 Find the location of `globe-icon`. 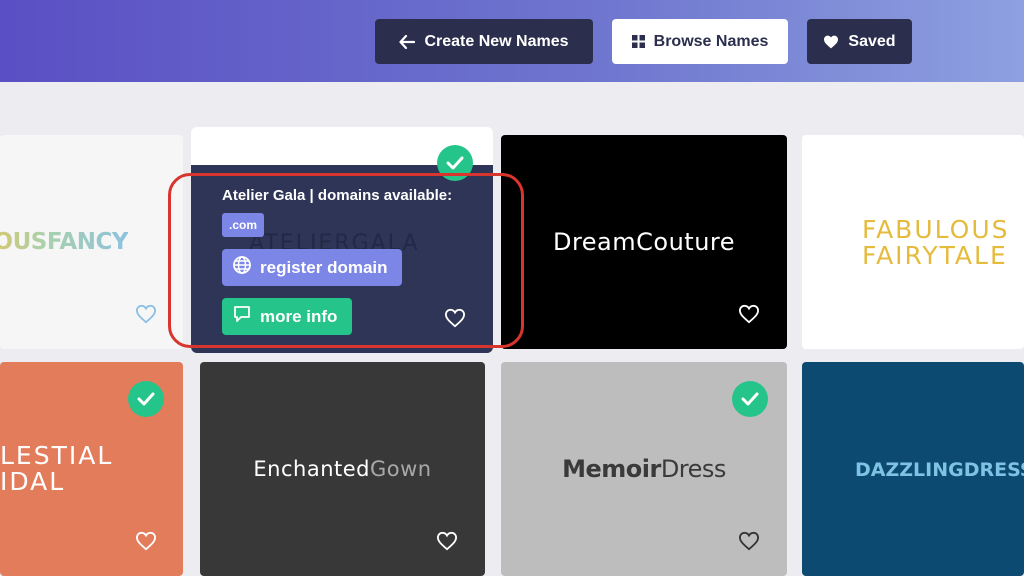

globe-icon is located at coordinates (242, 267).